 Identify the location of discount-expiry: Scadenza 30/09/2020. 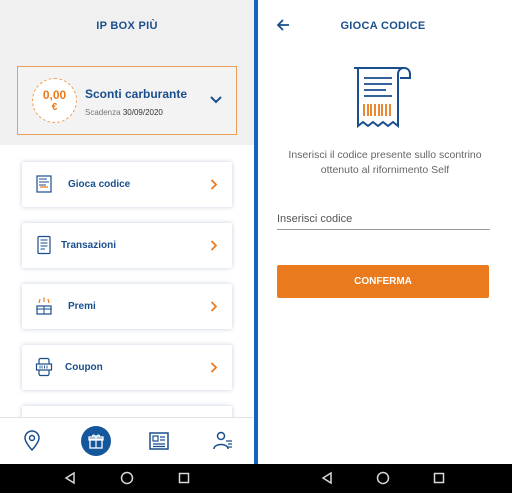
(124, 112).